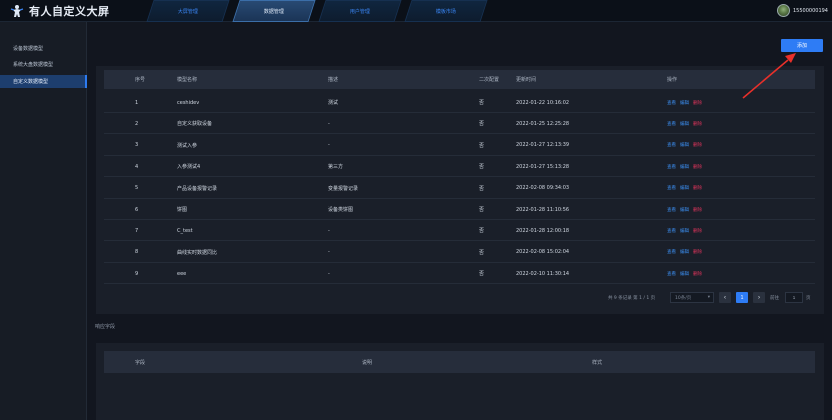  Describe the element at coordinates (336, 167) in the screenshot. I see `cell-description: 第三方` at that location.